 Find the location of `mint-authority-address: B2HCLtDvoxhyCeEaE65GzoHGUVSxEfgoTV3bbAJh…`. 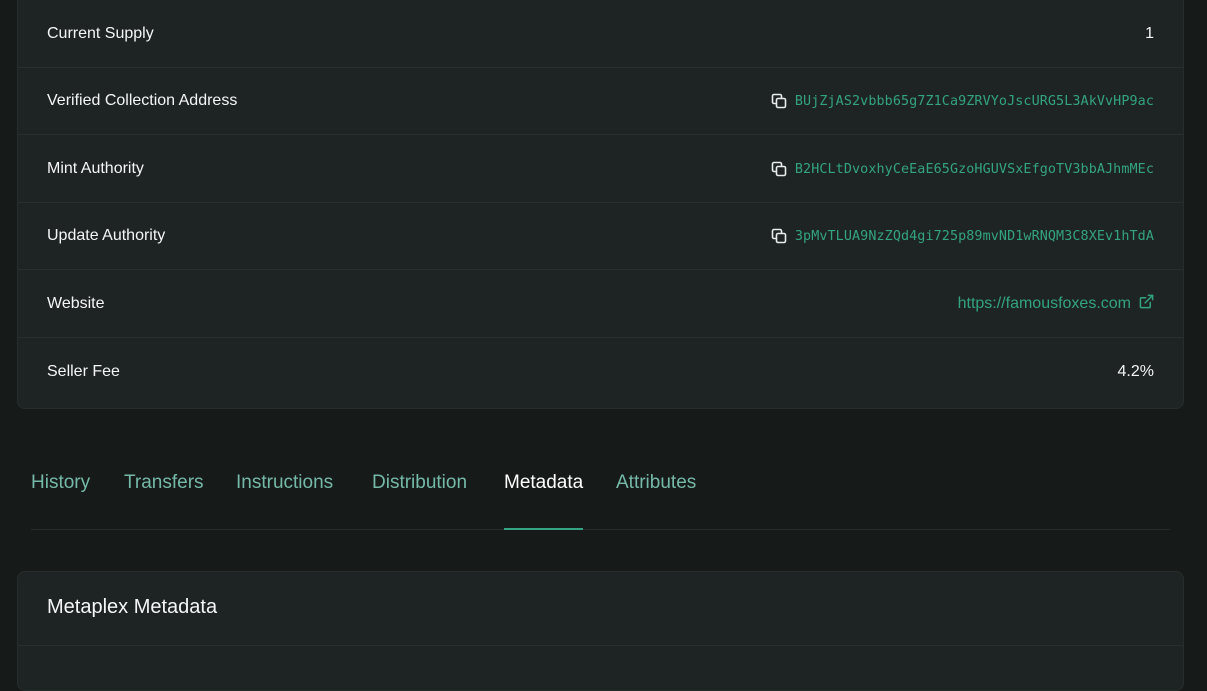

mint-authority-address: B2HCLtDvoxhyCeEaE65GzoHGUVSxEfgoTV3bbAJh… is located at coordinates (962, 169).